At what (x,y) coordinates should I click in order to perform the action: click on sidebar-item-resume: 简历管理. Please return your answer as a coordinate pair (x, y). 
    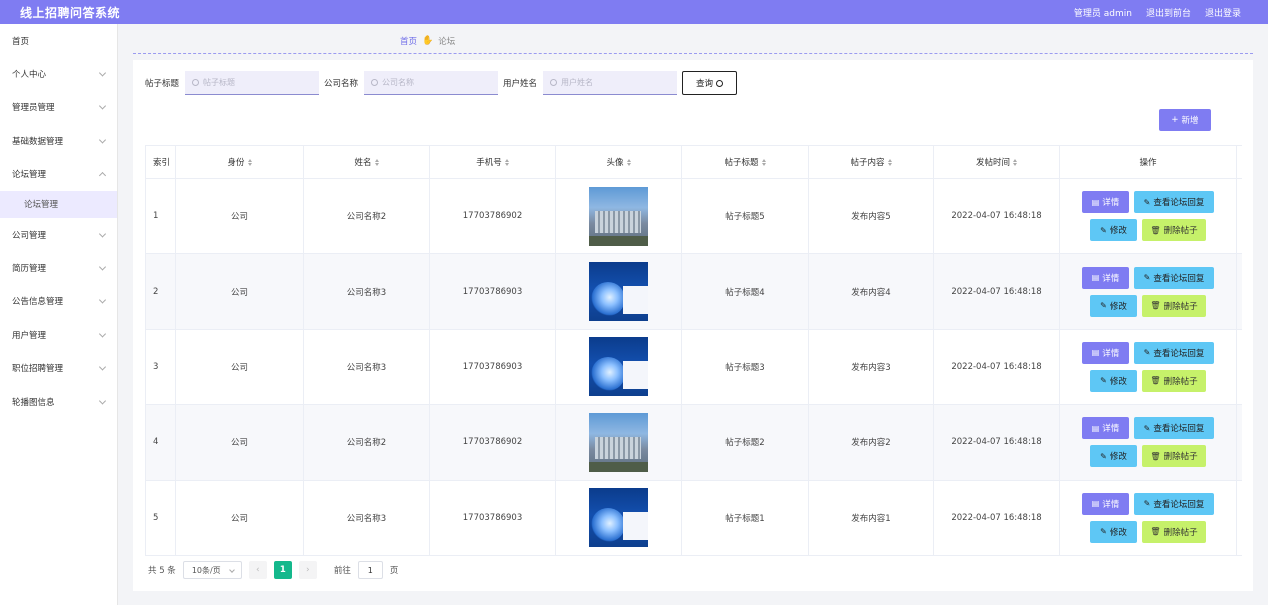
    Looking at the image, I should click on (58, 267).